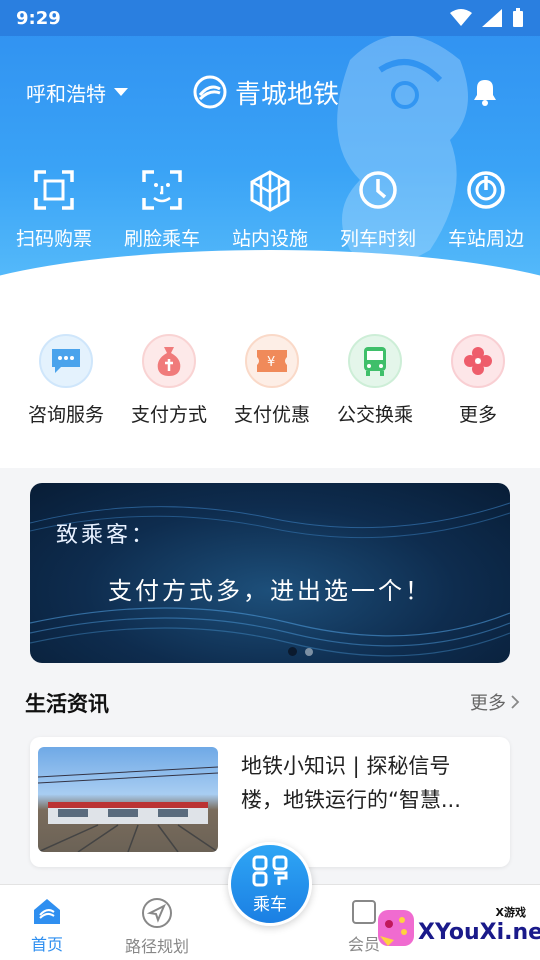 This screenshot has width=540, height=960. I want to click on news-thumbnail, so click(128, 799).